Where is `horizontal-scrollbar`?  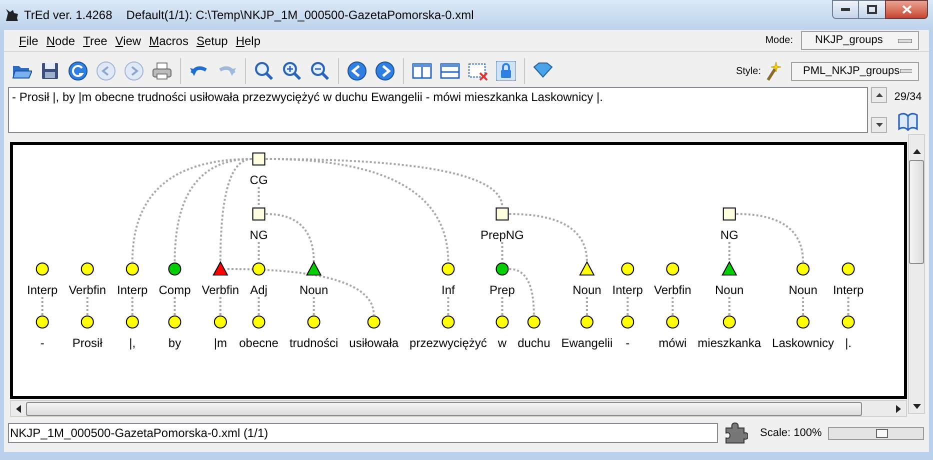 horizontal-scrollbar is located at coordinates (458, 408).